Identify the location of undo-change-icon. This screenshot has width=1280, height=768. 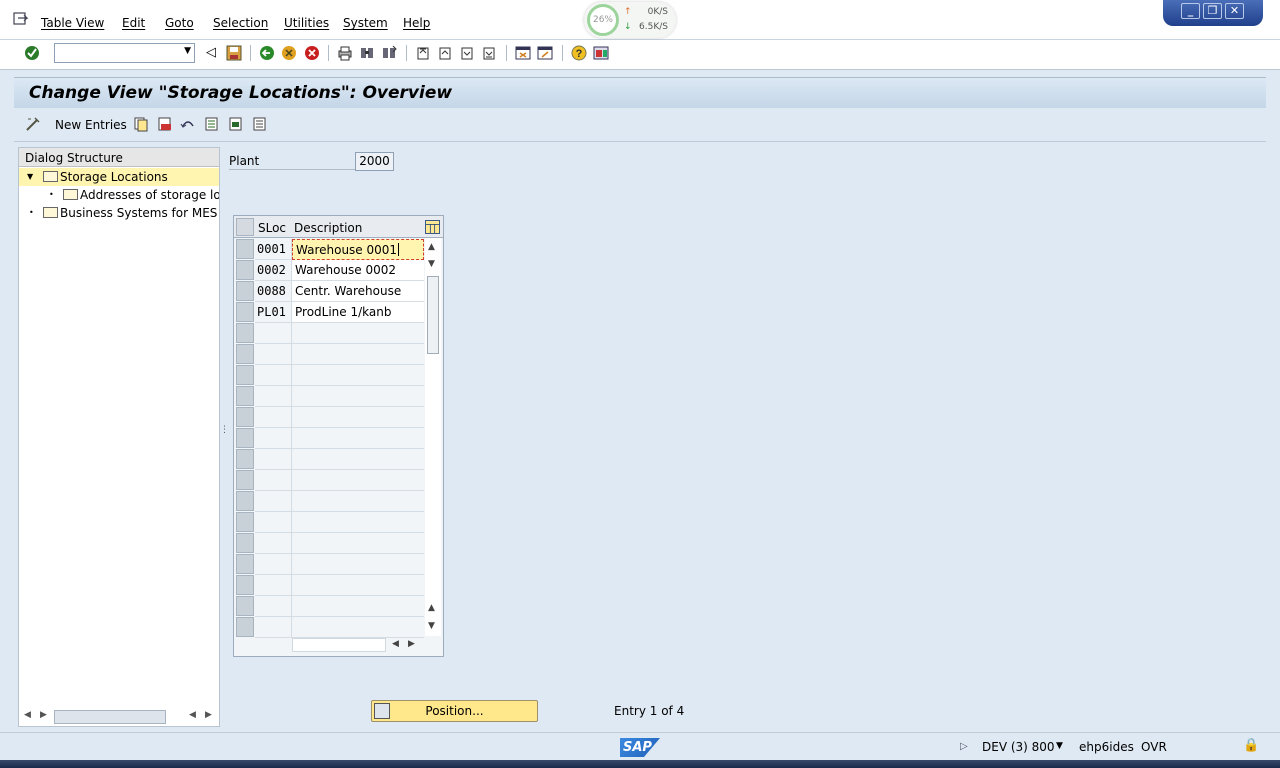
(188, 124).